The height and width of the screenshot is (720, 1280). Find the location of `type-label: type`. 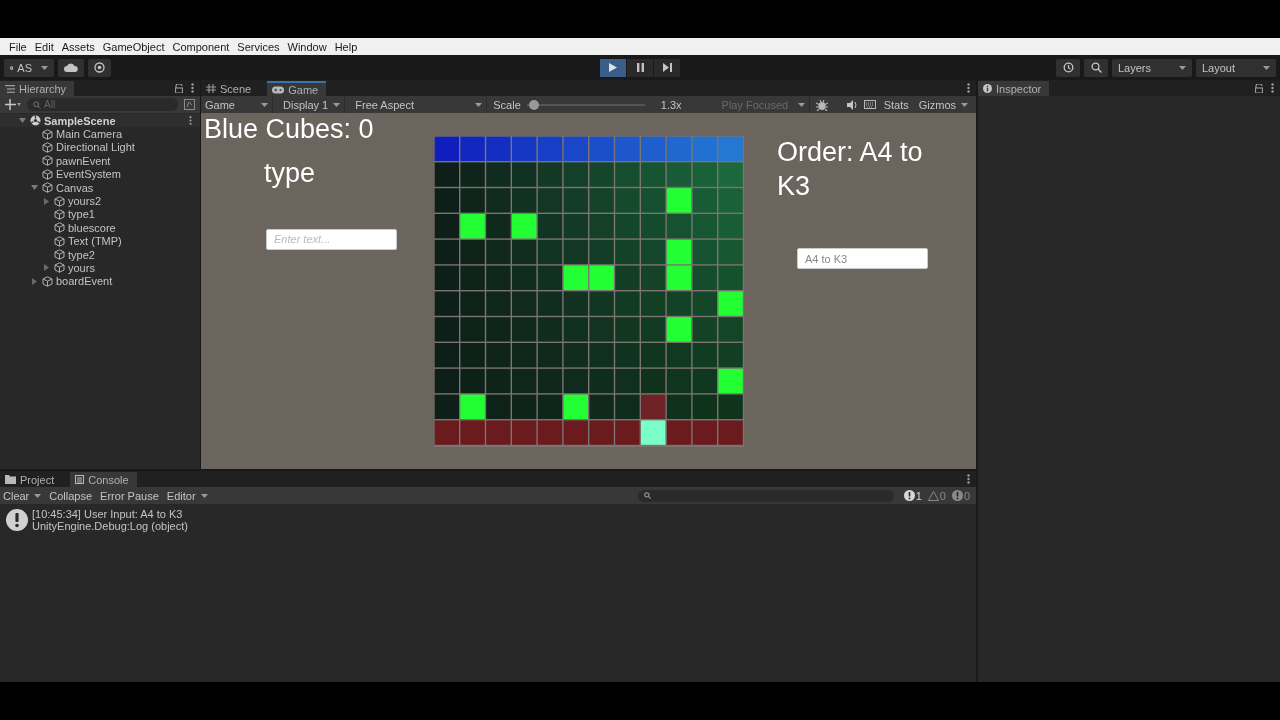

type-label: type is located at coordinates (290, 173).